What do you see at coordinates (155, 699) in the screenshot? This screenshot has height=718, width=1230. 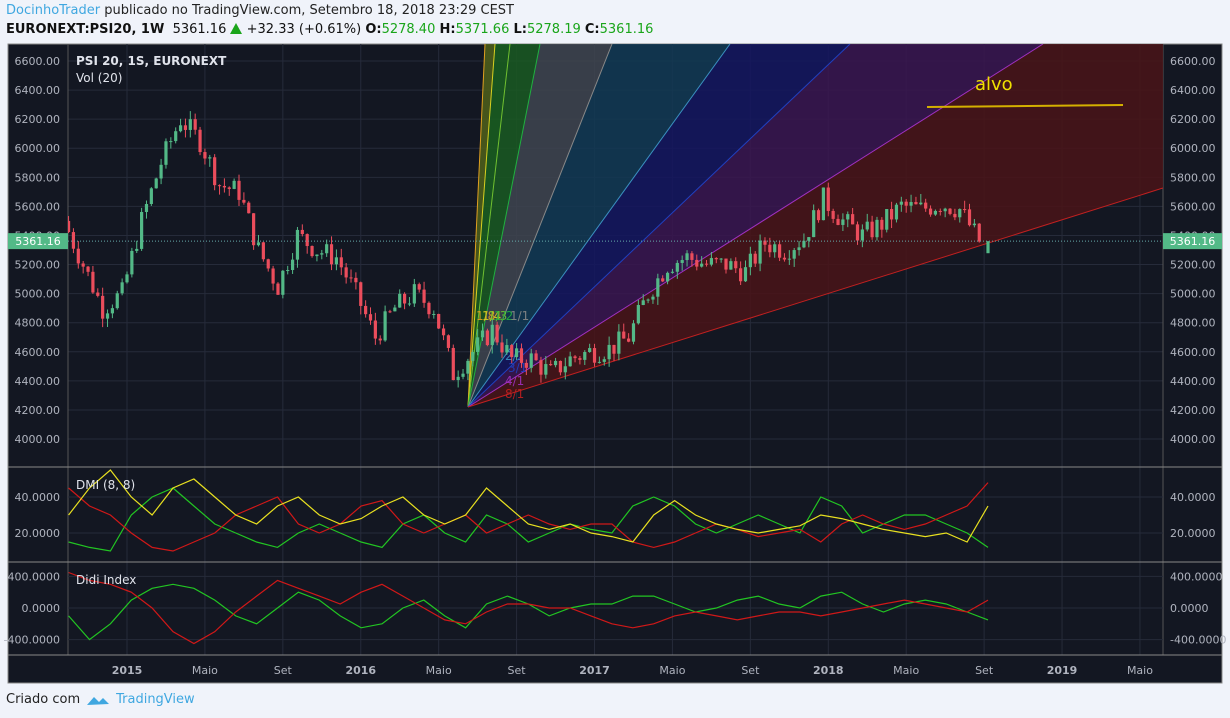 I see `tradingview-link: TradingView` at bounding box center [155, 699].